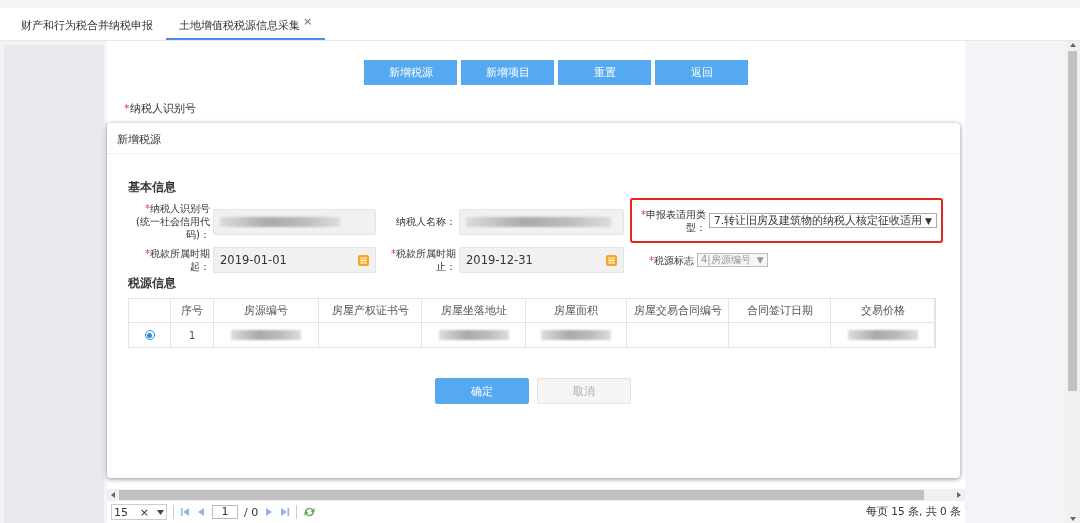 The image size is (1080, 523). What do you see at coordinates (308, 21) in the screenshot?
I see `close-icon: ×` at bounding box center [308, 21].